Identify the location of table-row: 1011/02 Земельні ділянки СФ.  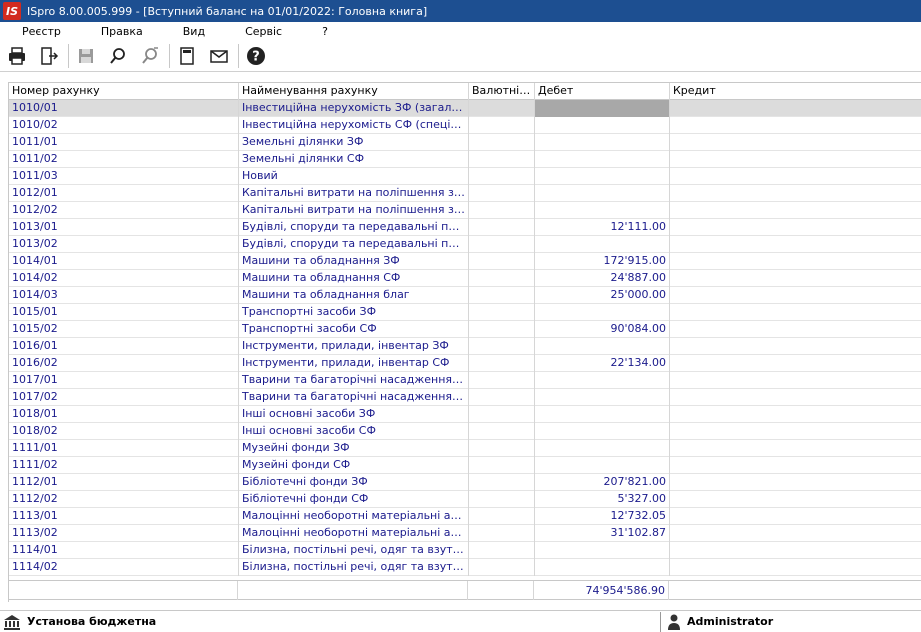
(465, 159).